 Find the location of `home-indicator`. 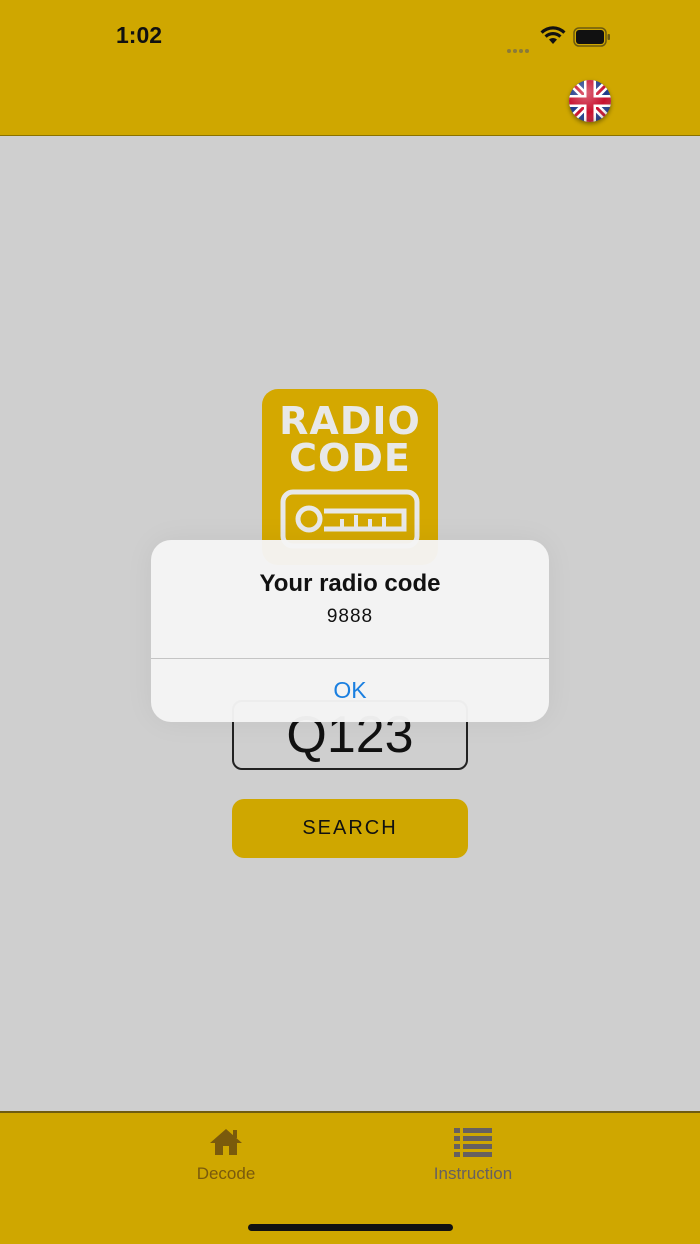

home-indicator is located at coordinates (350, 1227).